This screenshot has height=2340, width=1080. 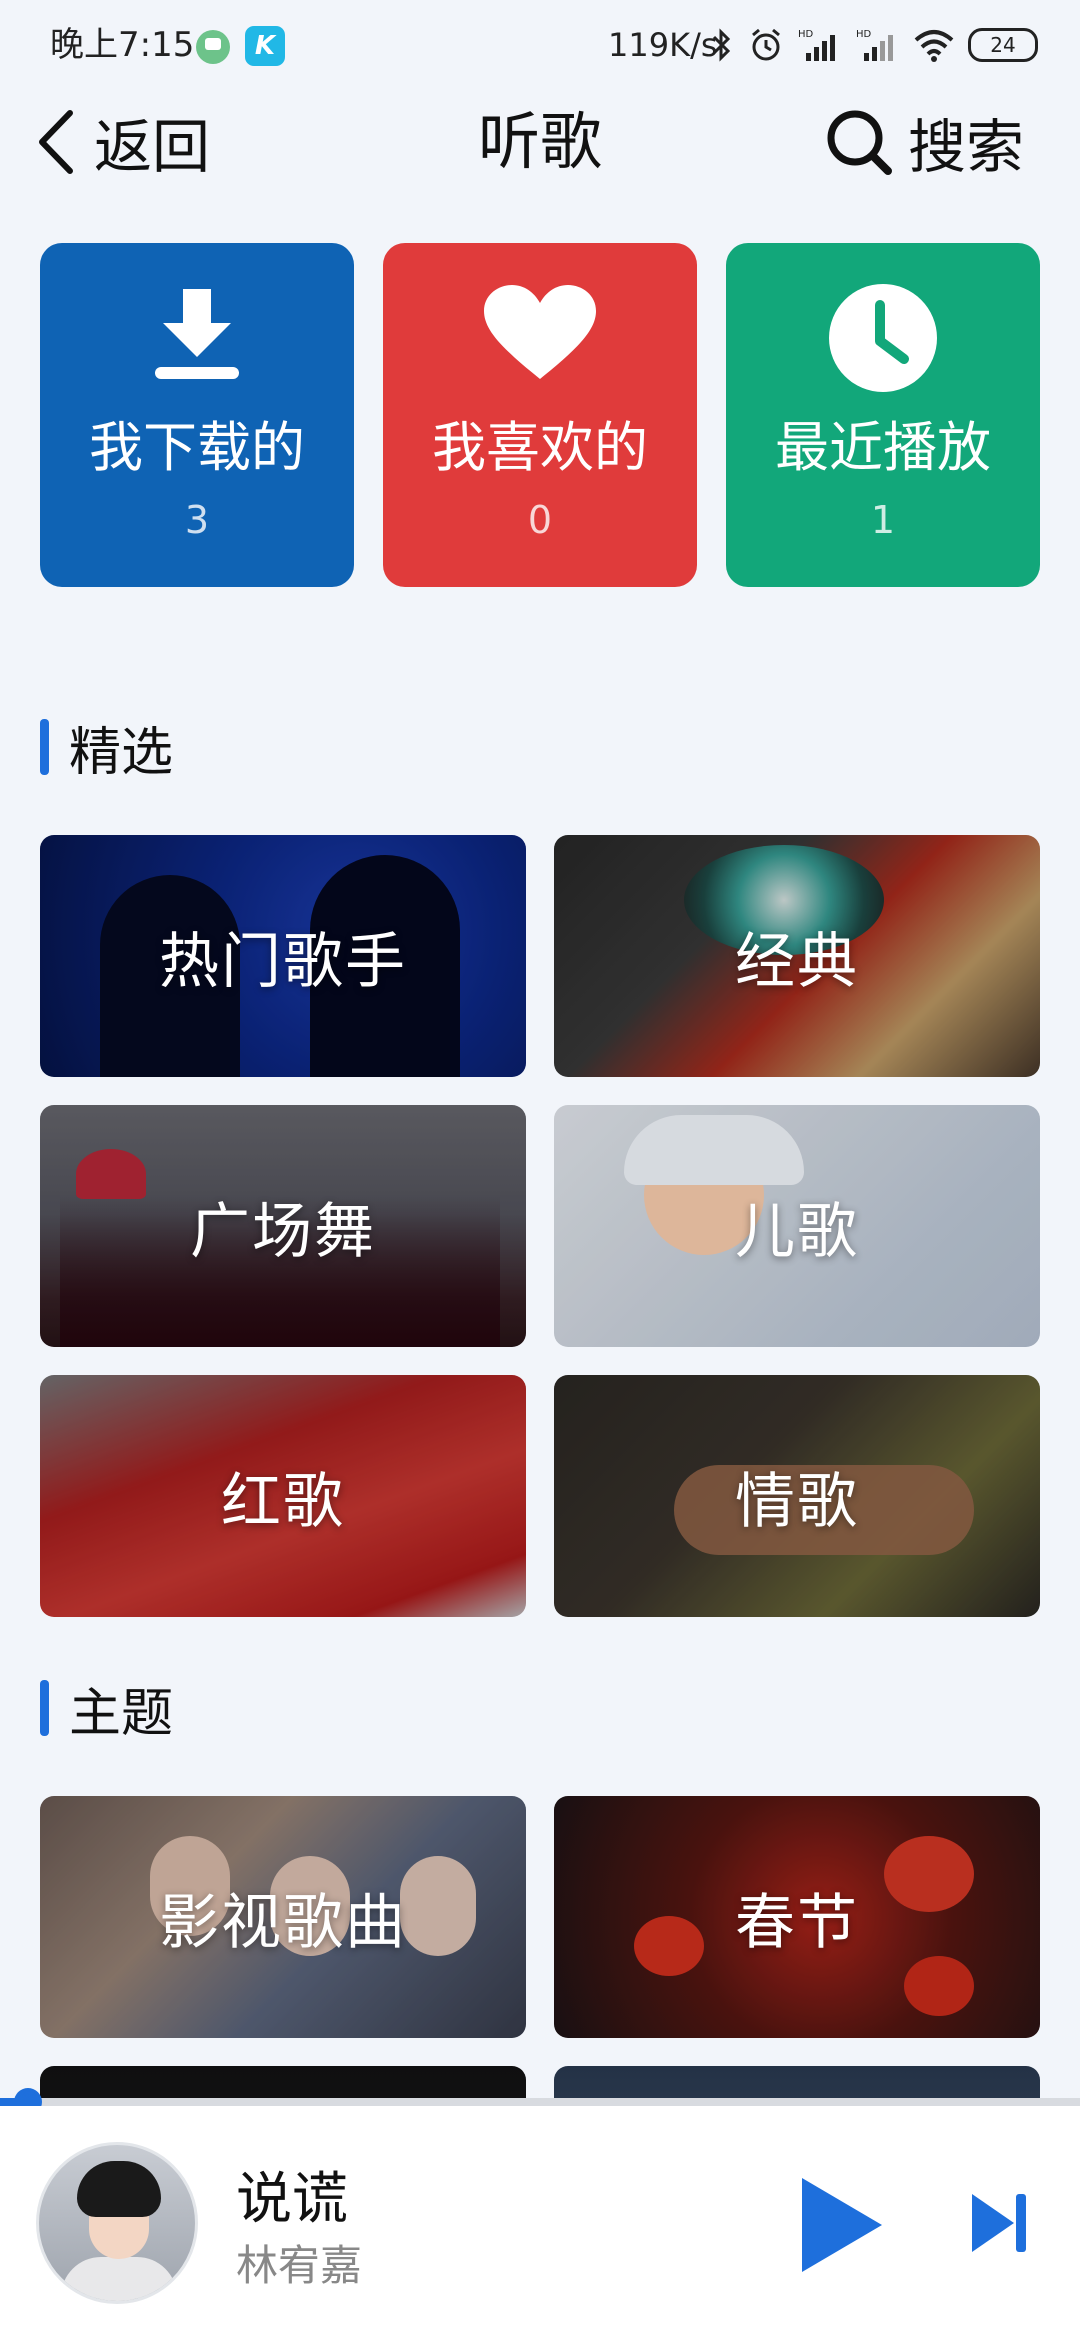 I want to click on category-card-film-tv-songs: 影视歌曲, so click(x=283, y=1917).